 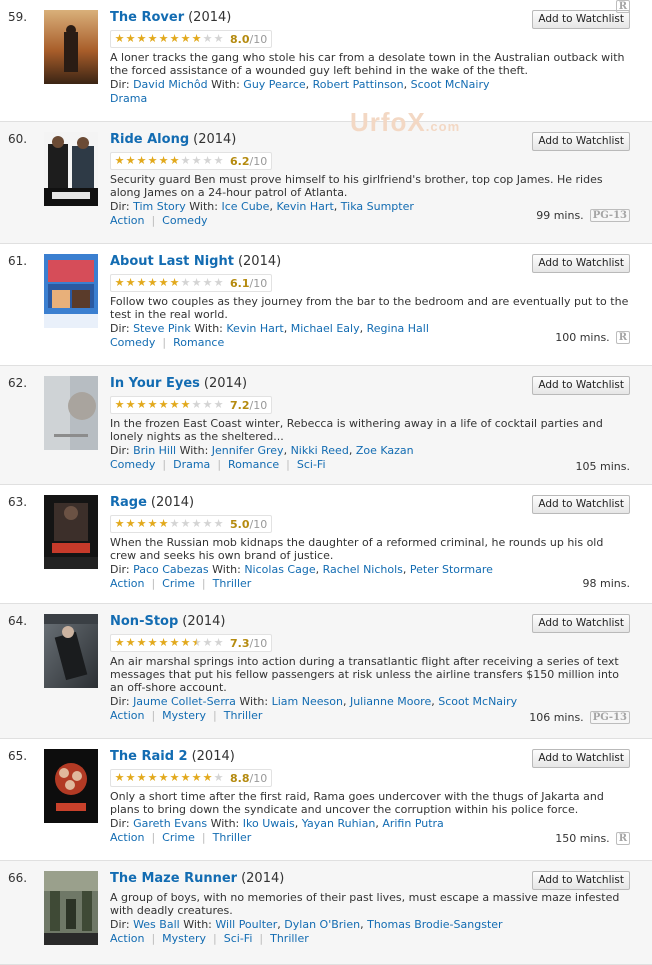 I want to click on cast-link: Julianne Moore, so click(x=390, y=701).